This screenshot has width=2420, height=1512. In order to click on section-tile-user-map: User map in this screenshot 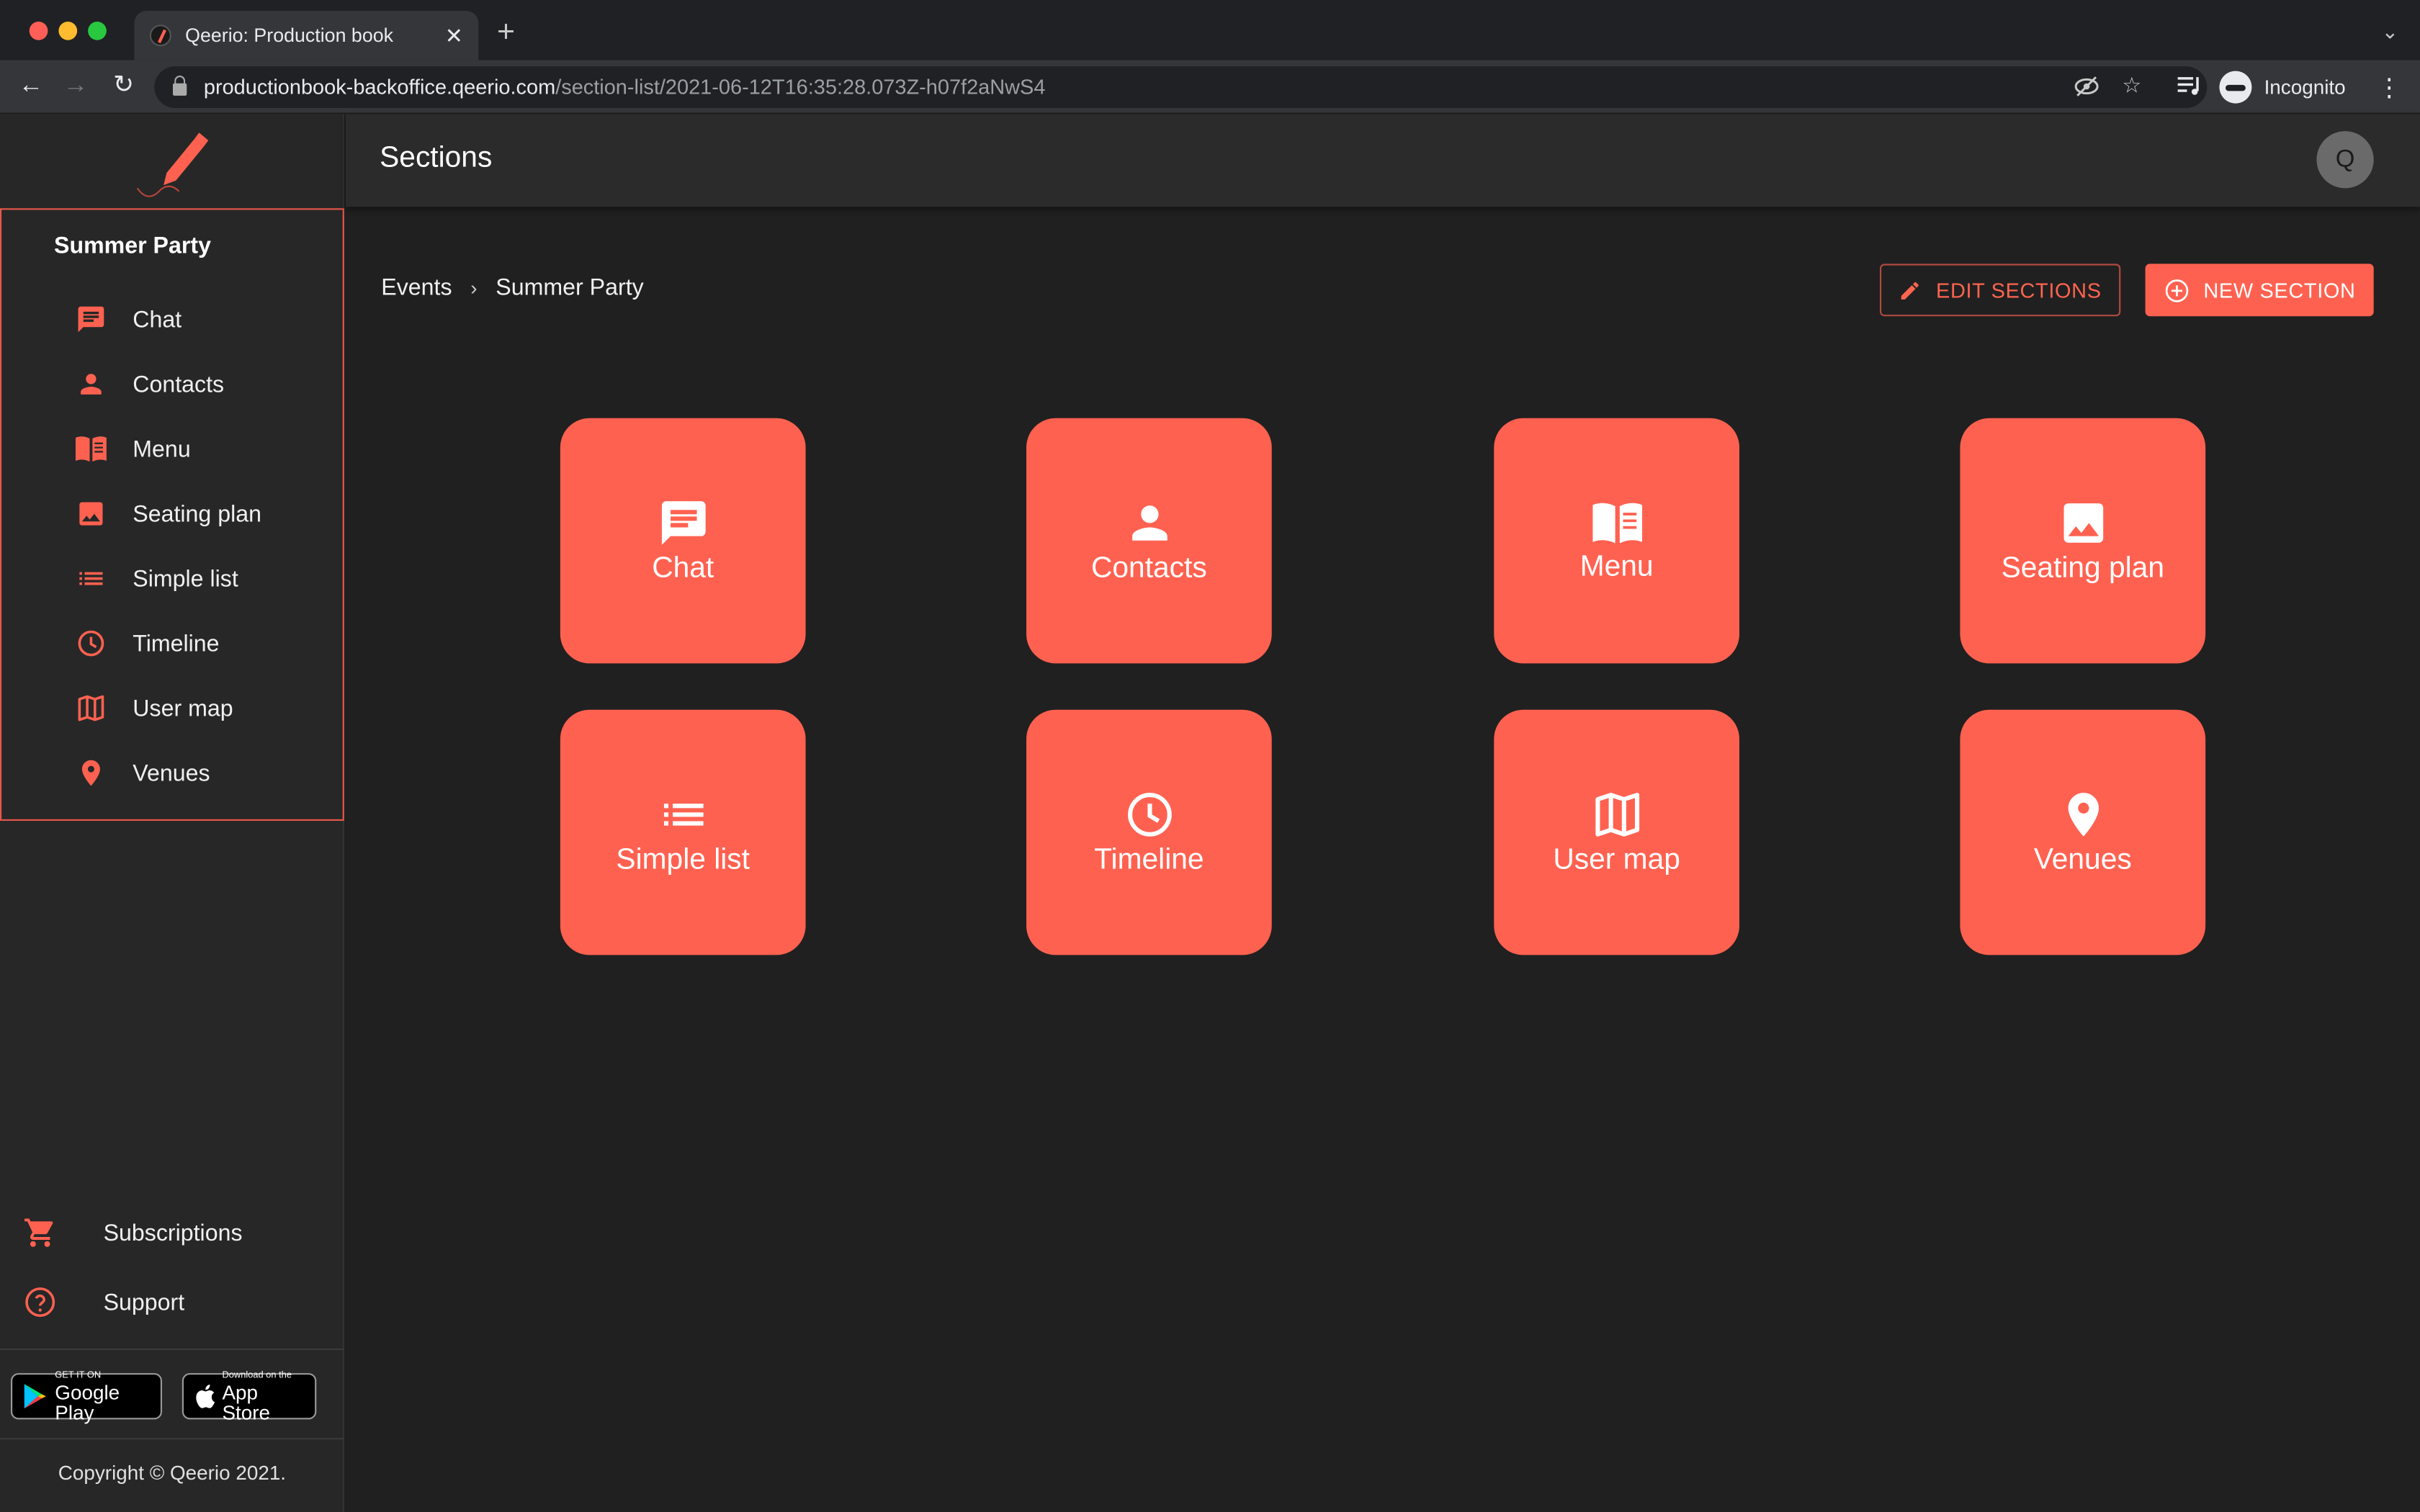, I will do `click(1616, 832)`.